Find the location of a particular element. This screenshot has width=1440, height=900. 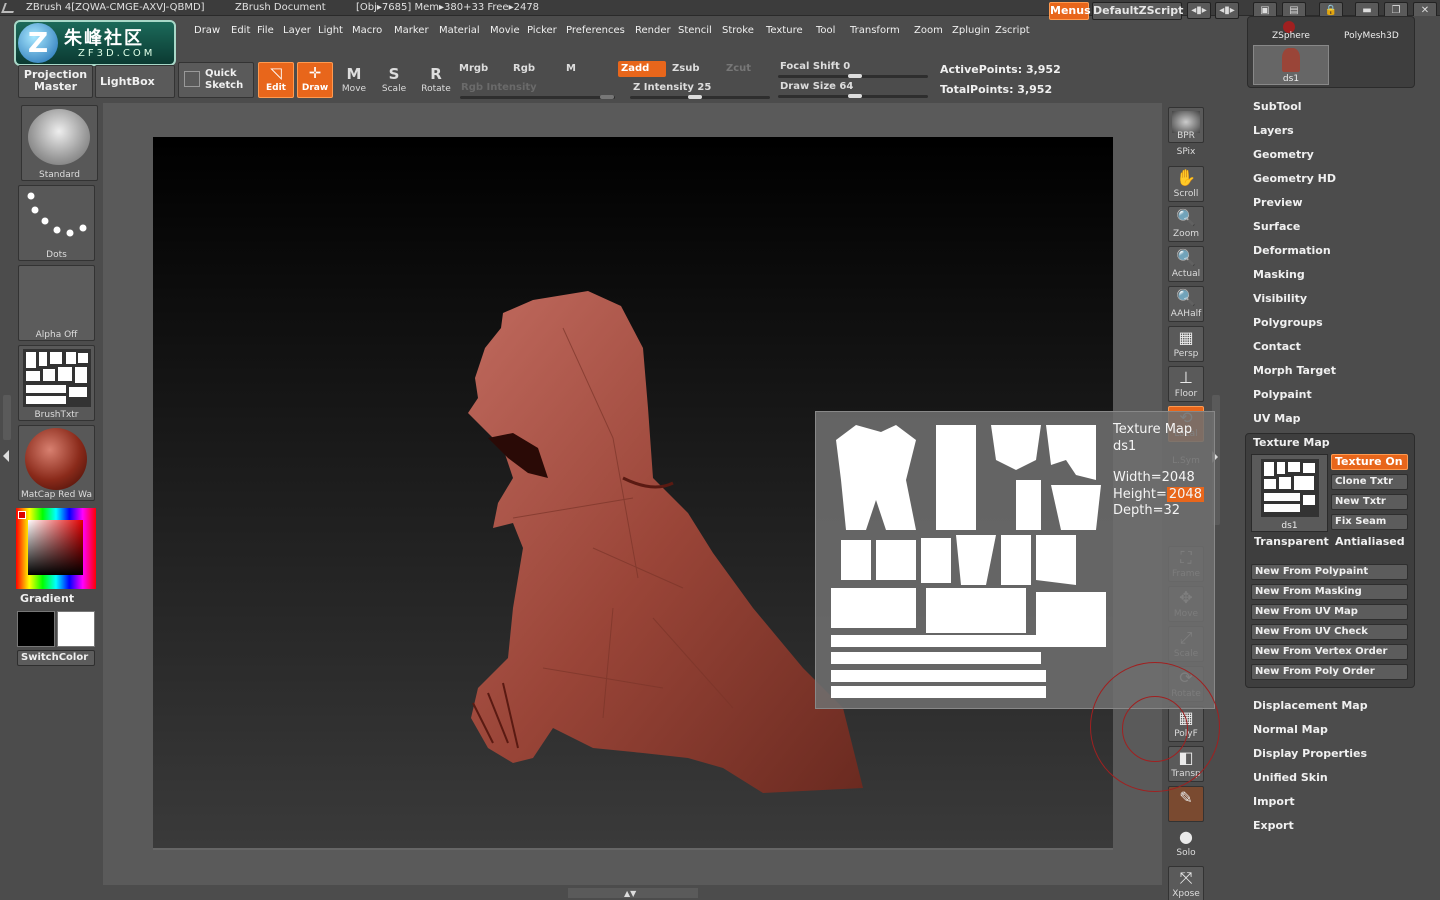

palette-morph-target: Morph Target is located at coordinates (1294, 370).